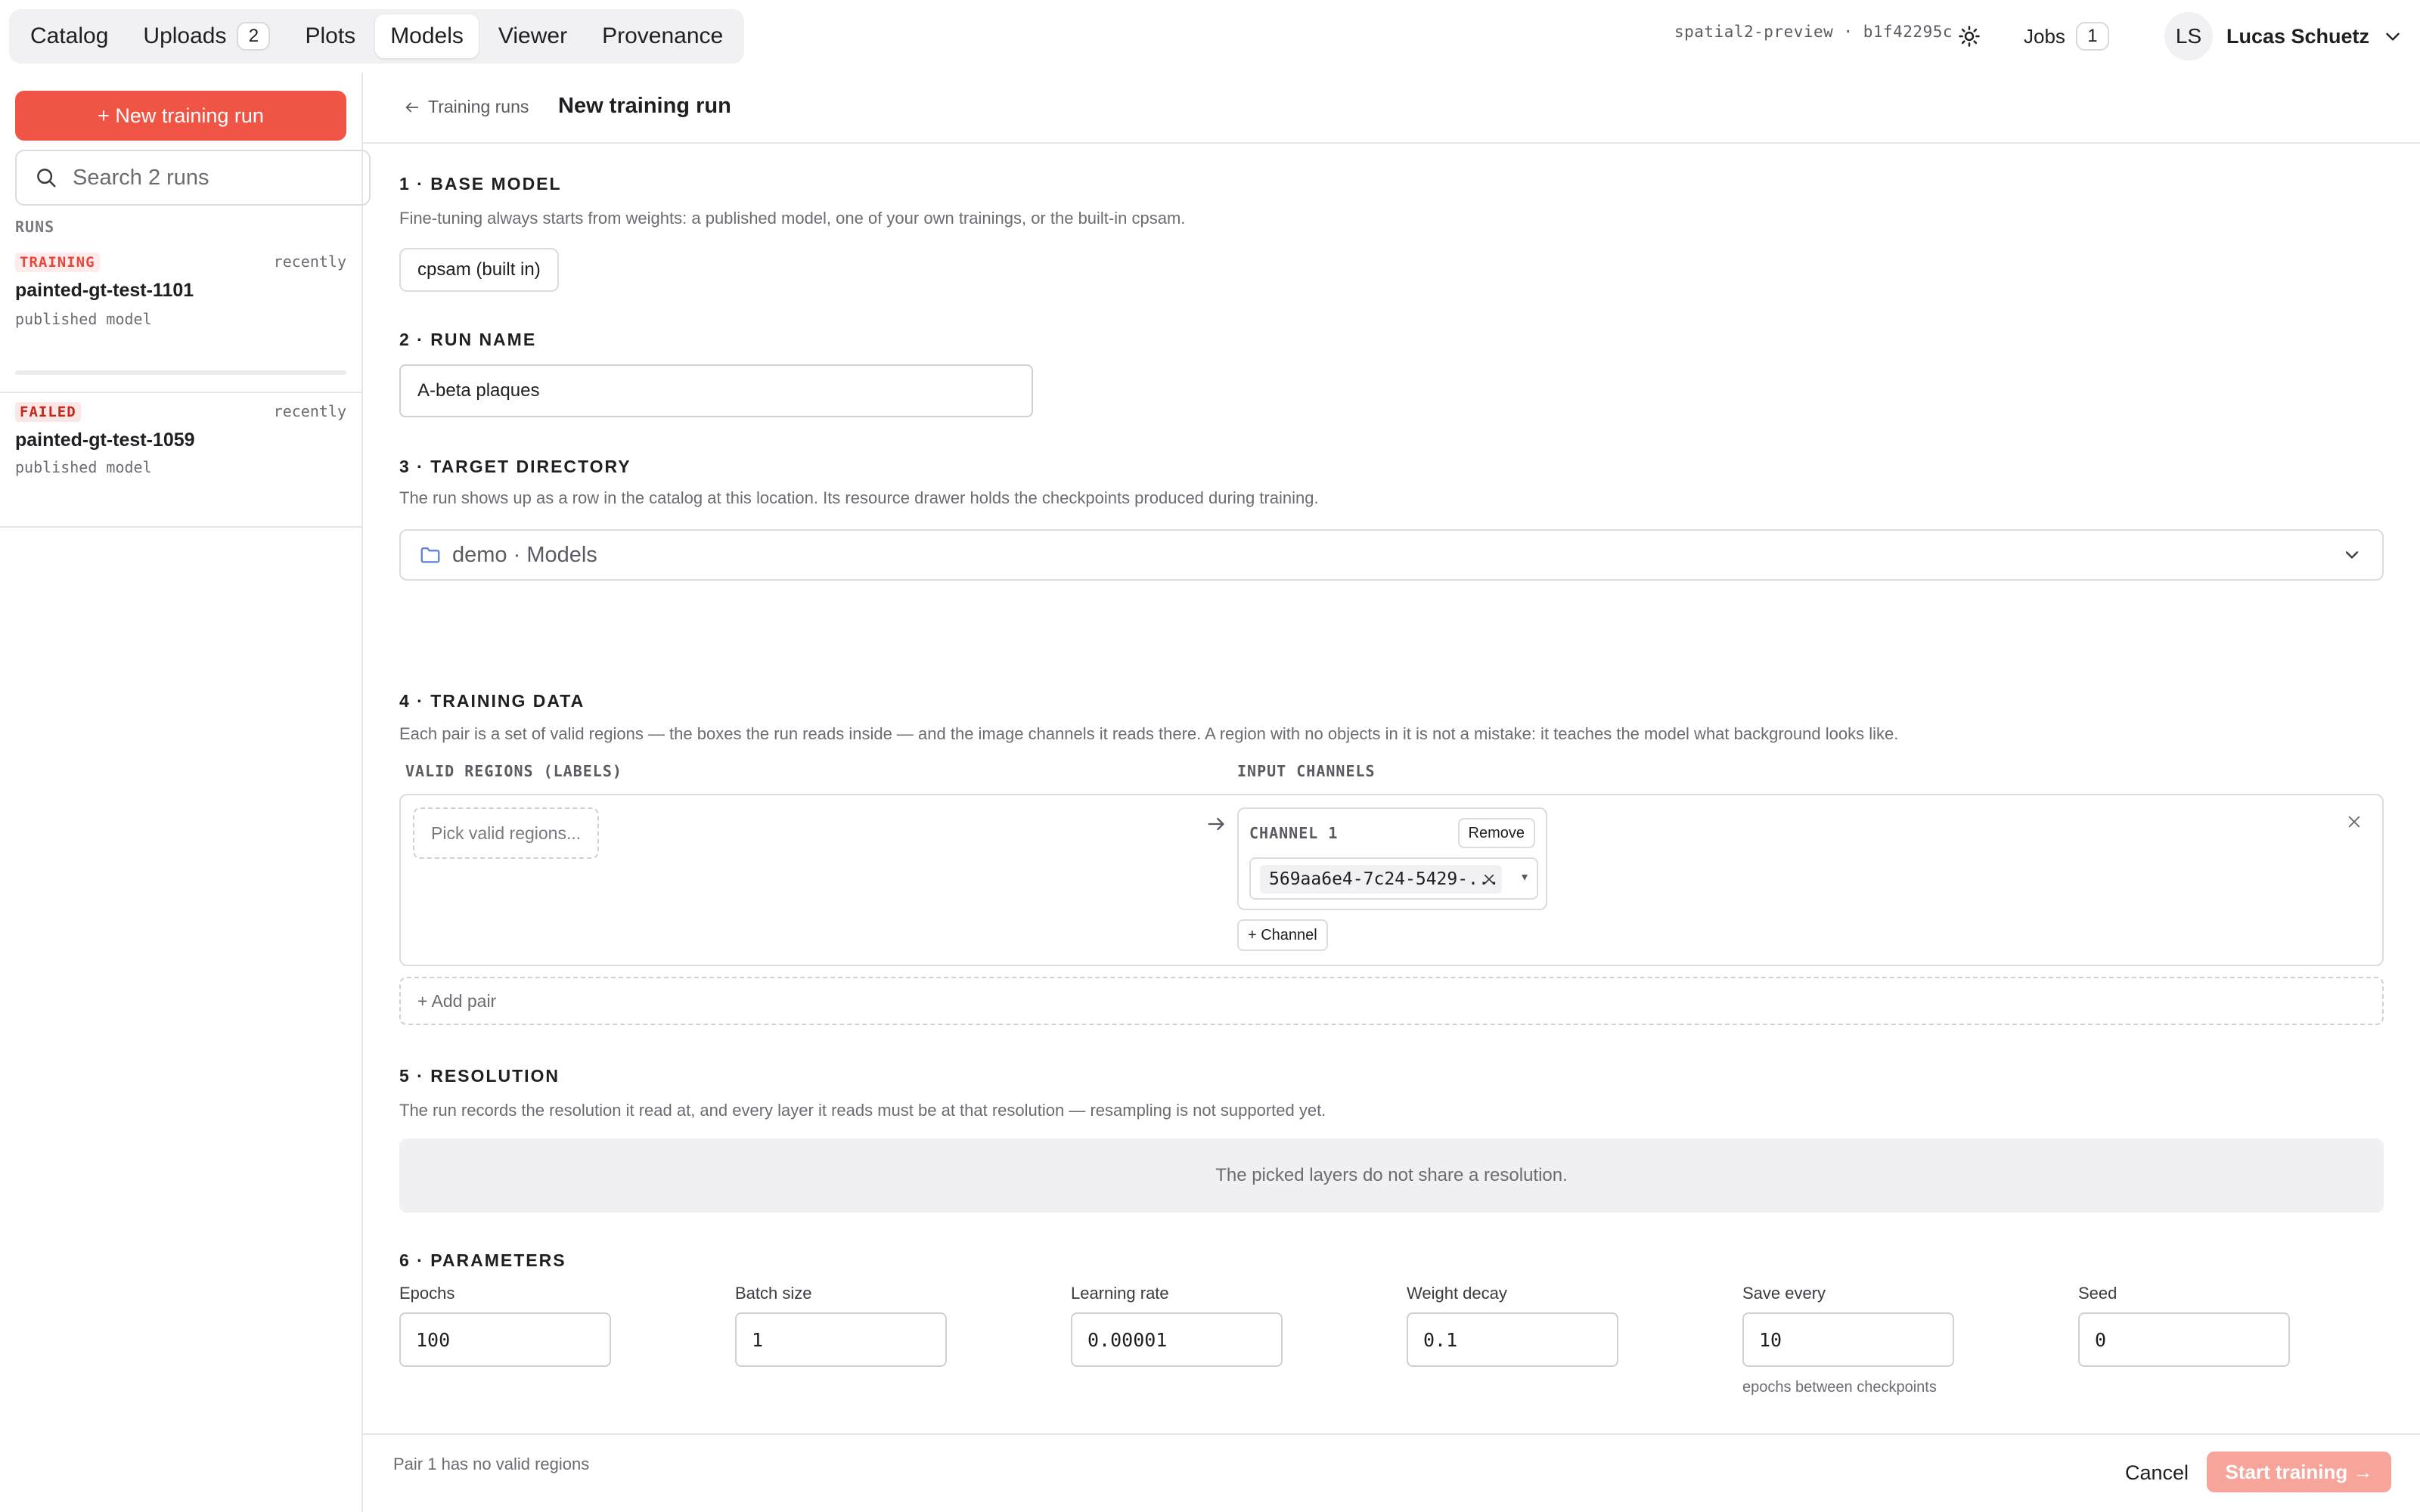  What do you see at coordinates (2299, 1472) in the screenshot?
I see `start-training-button: Start training →` at bounding box center [2299, 1472].